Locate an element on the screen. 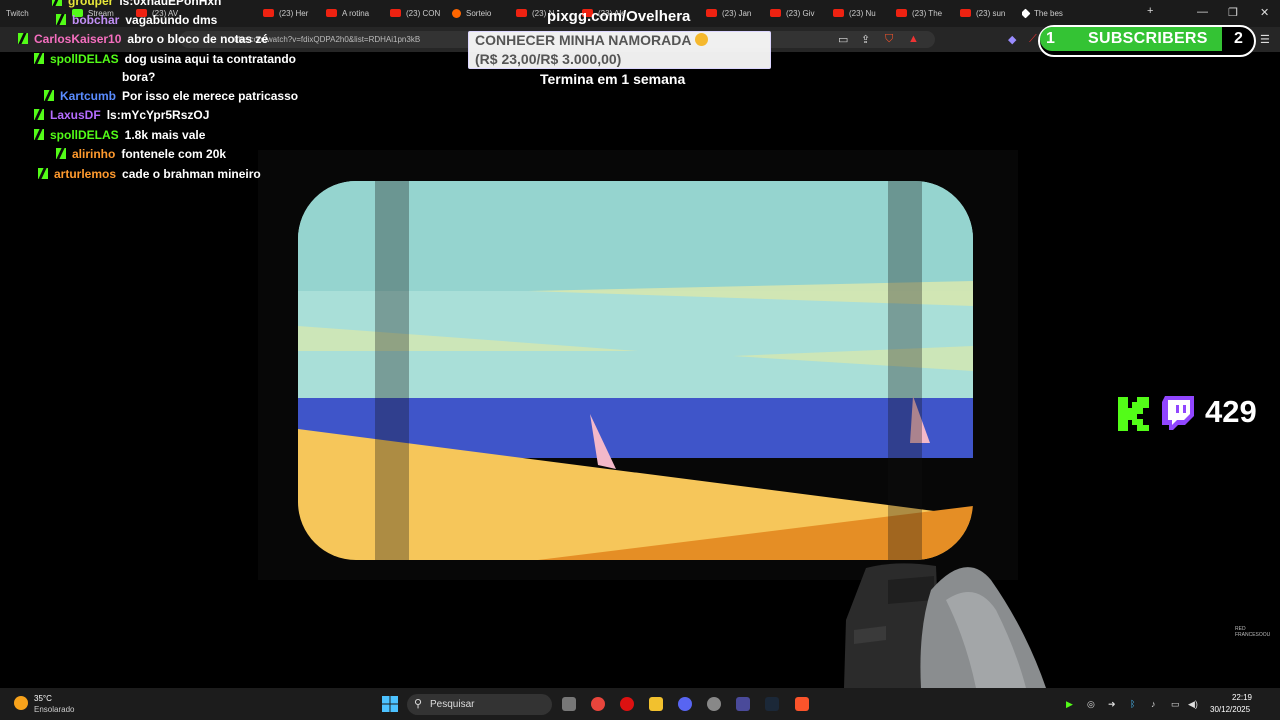 This screenshot has width=1280, height=720. browser-tab-label: (23) Giv is located at coordinates (800, 13).